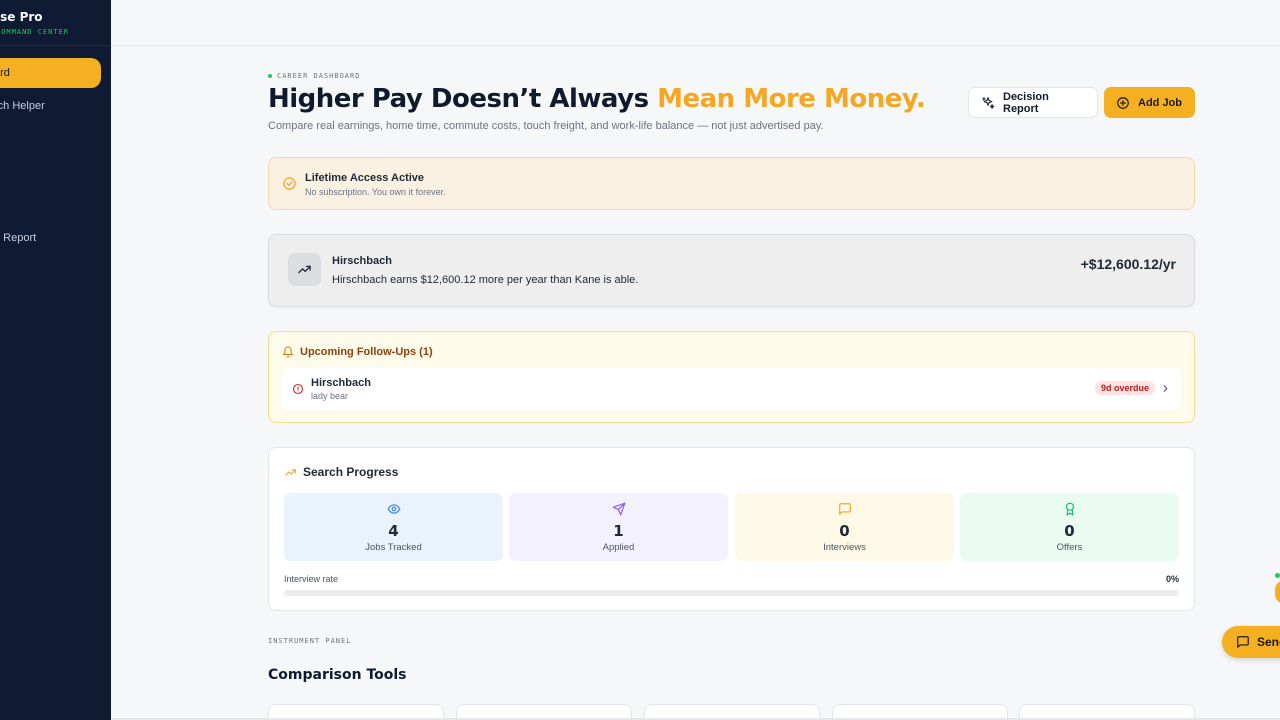 The height and width of the screenshot is (720, 1280). What do you see at coordinates (1123, 102) in the screenshot?
I see `plus-circle-icon` at bounding box center [1123, 102].